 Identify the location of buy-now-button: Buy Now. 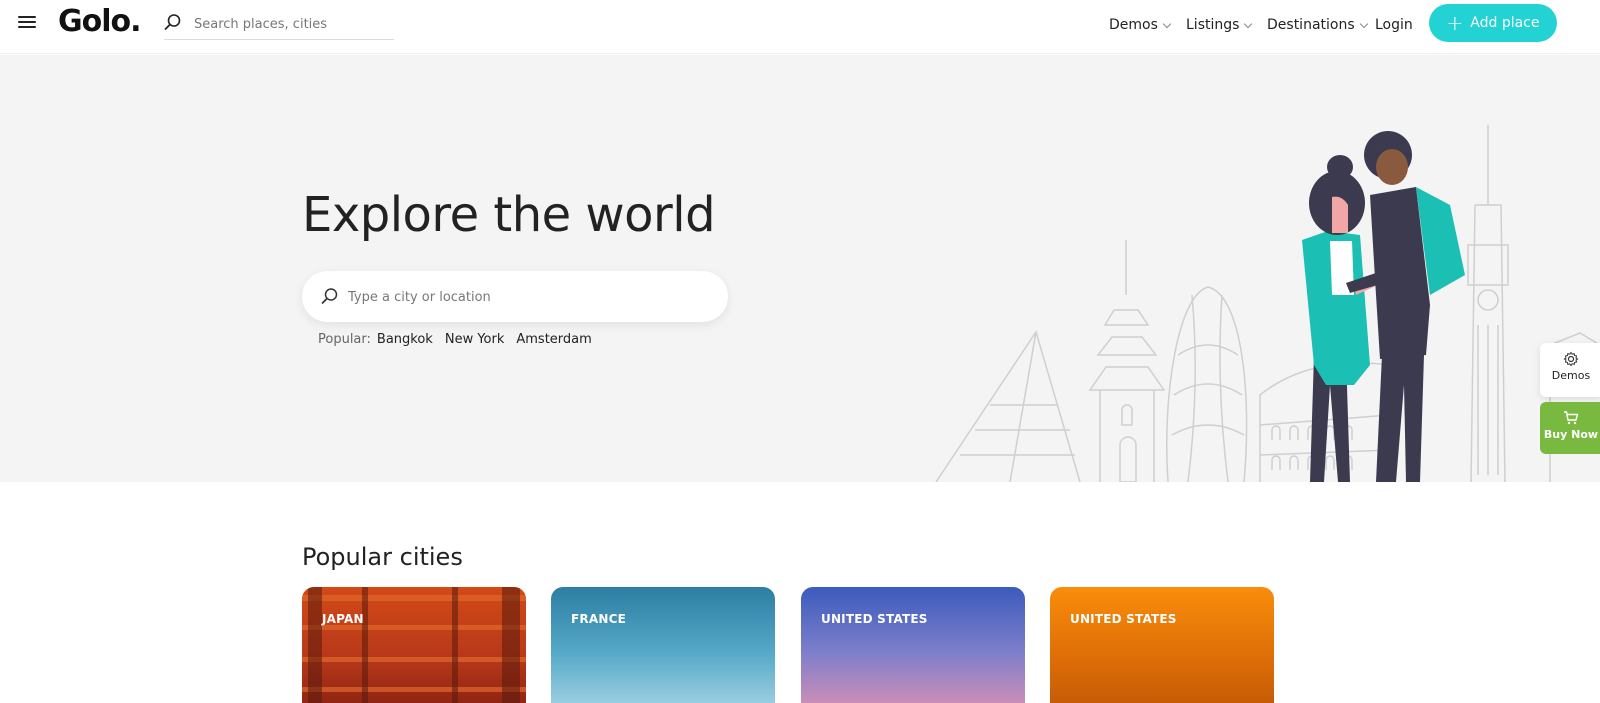
(1570, 428).